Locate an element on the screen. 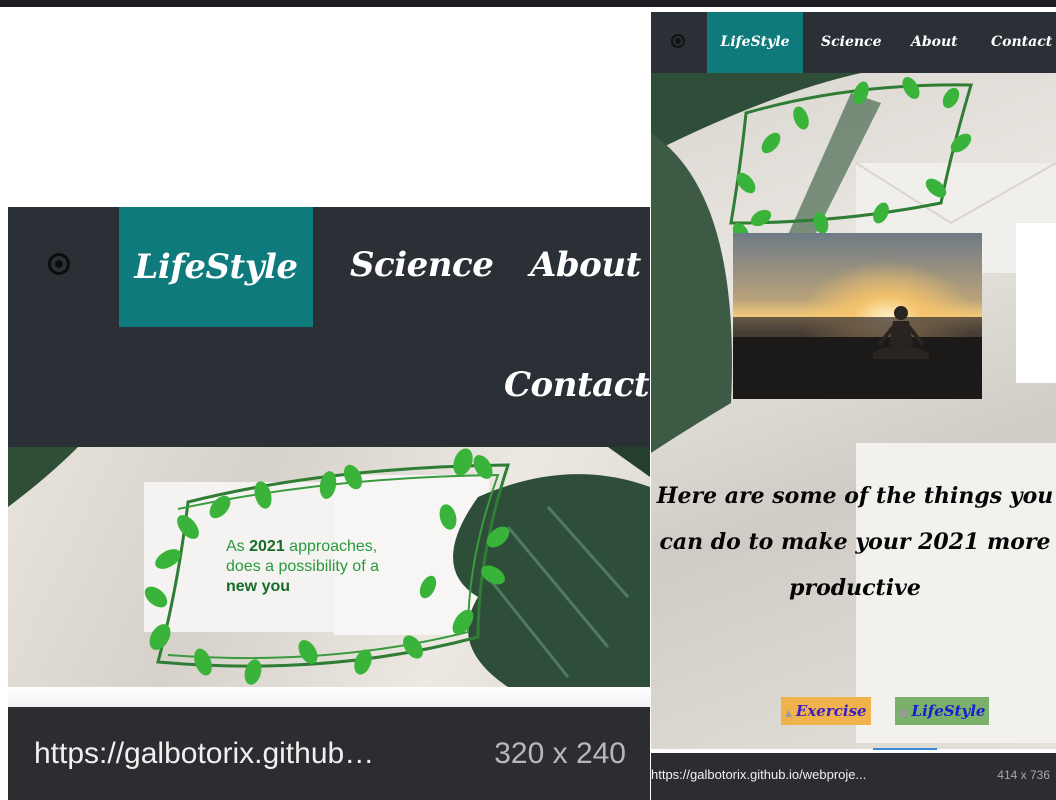 The height and width of the screenshot is (800, 1056). tag-lifestyle-label: LifeStyle is located at coordinates (948, 711).